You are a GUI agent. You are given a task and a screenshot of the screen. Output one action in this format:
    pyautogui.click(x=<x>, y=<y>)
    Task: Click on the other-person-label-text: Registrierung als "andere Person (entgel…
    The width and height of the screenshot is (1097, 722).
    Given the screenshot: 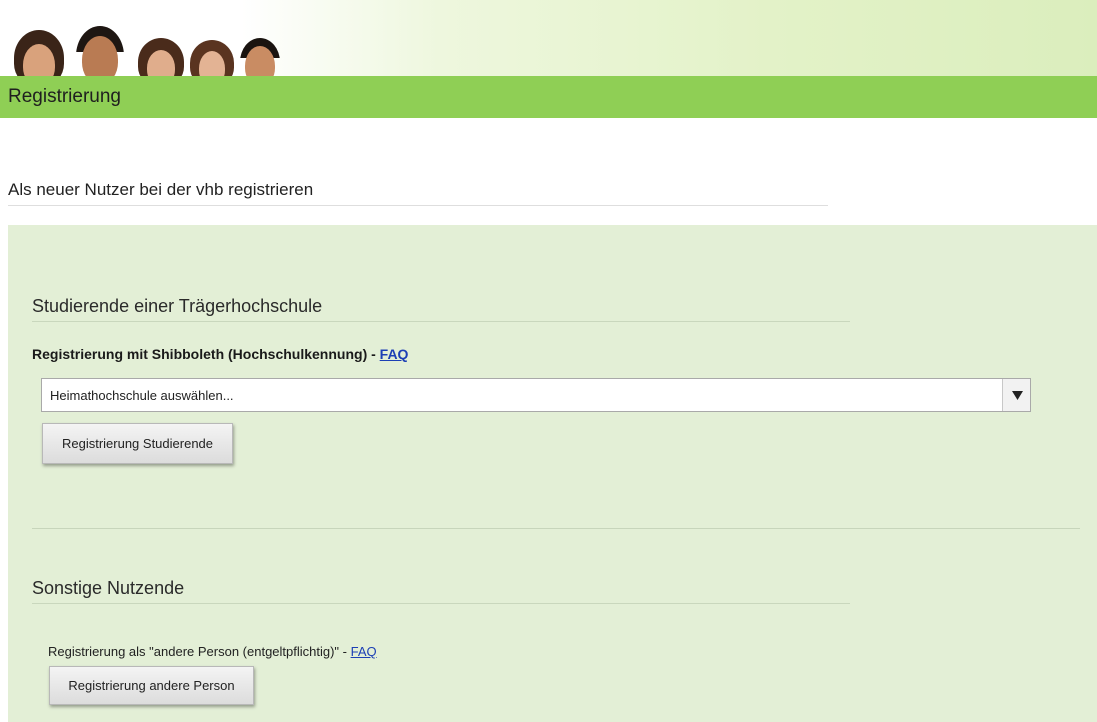 What is the action you would take?
    pyautogui.click(x=199, y=651)
    